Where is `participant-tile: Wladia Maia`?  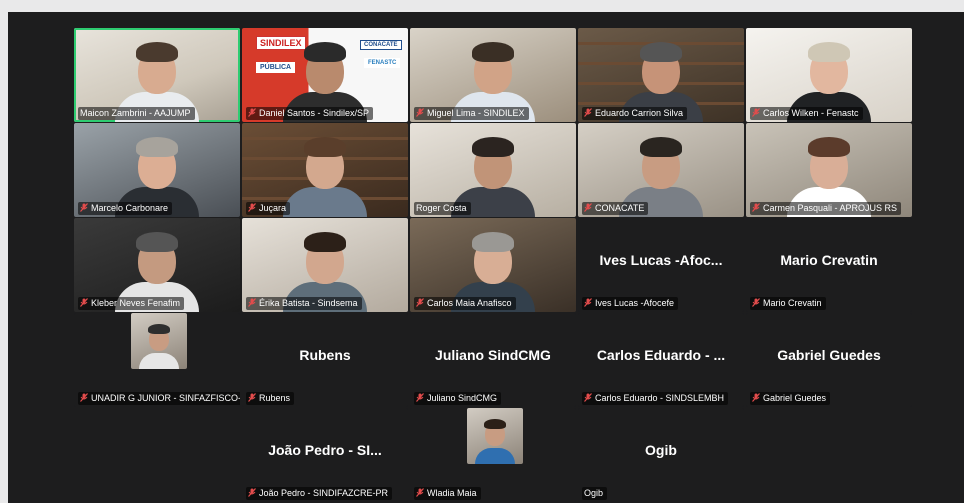
participant-tile: Wladia Maia is located at coordinates (493, 455).